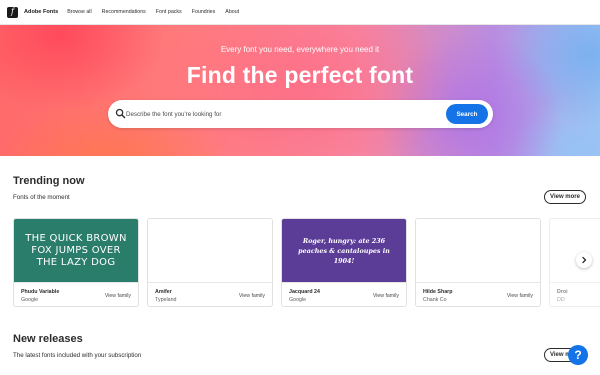 The width and height of the screenshot is (600, 375). What do you see at coordinates (478, 294) in the screenshot?
I see `card-footer: Hilde Sharp Chank Co View family` at bounding box center [478, 294].